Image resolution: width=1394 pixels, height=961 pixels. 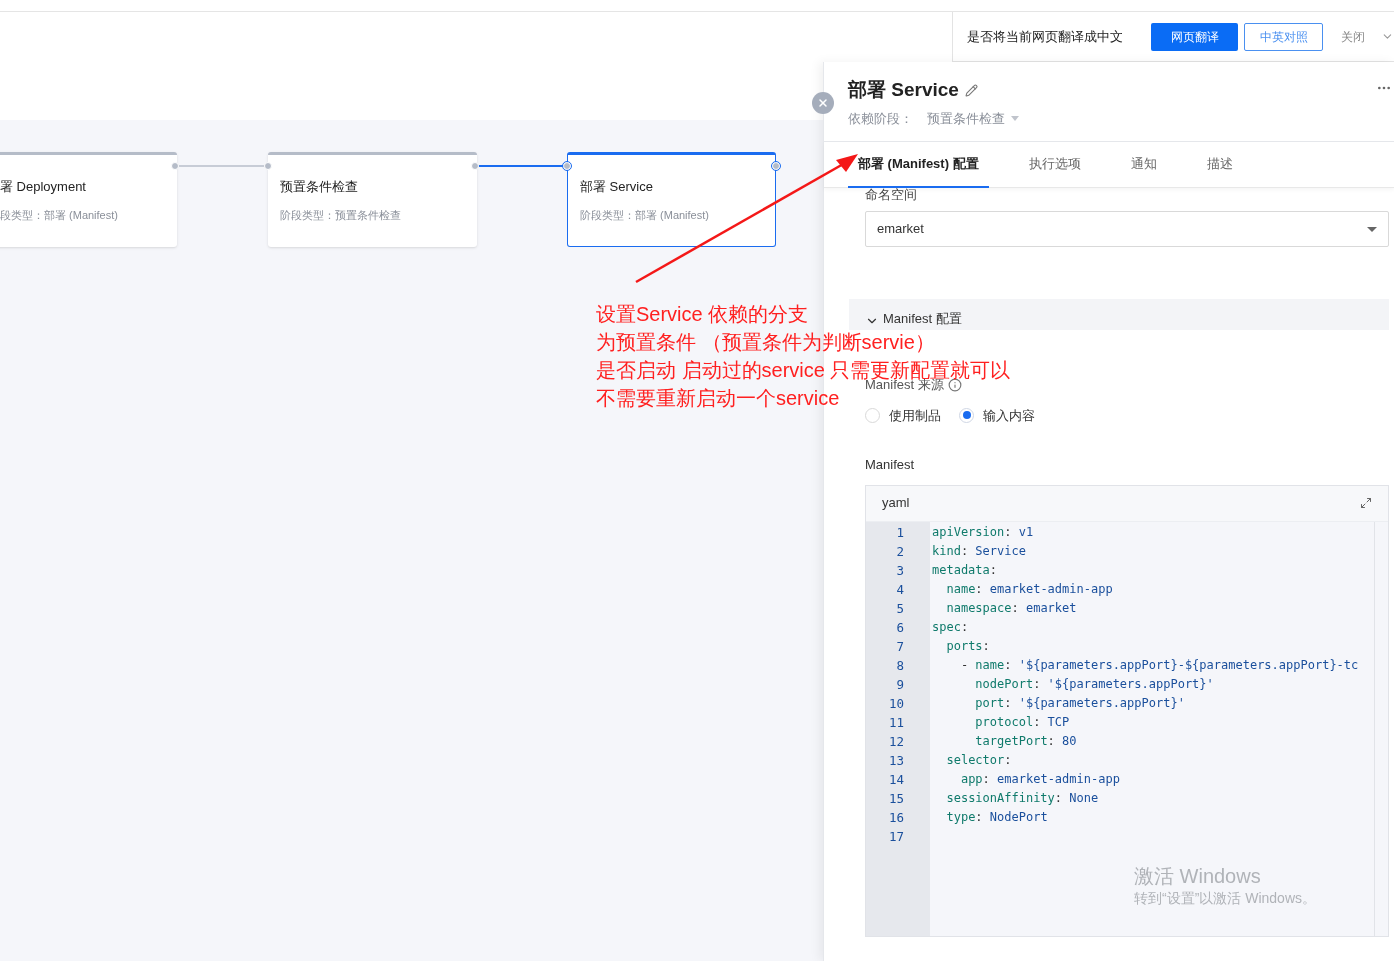 What do you see at coordinates (996, 817) in the screenshot?
I see `code-line: type: NodePort` at bounding box center [996, 817].